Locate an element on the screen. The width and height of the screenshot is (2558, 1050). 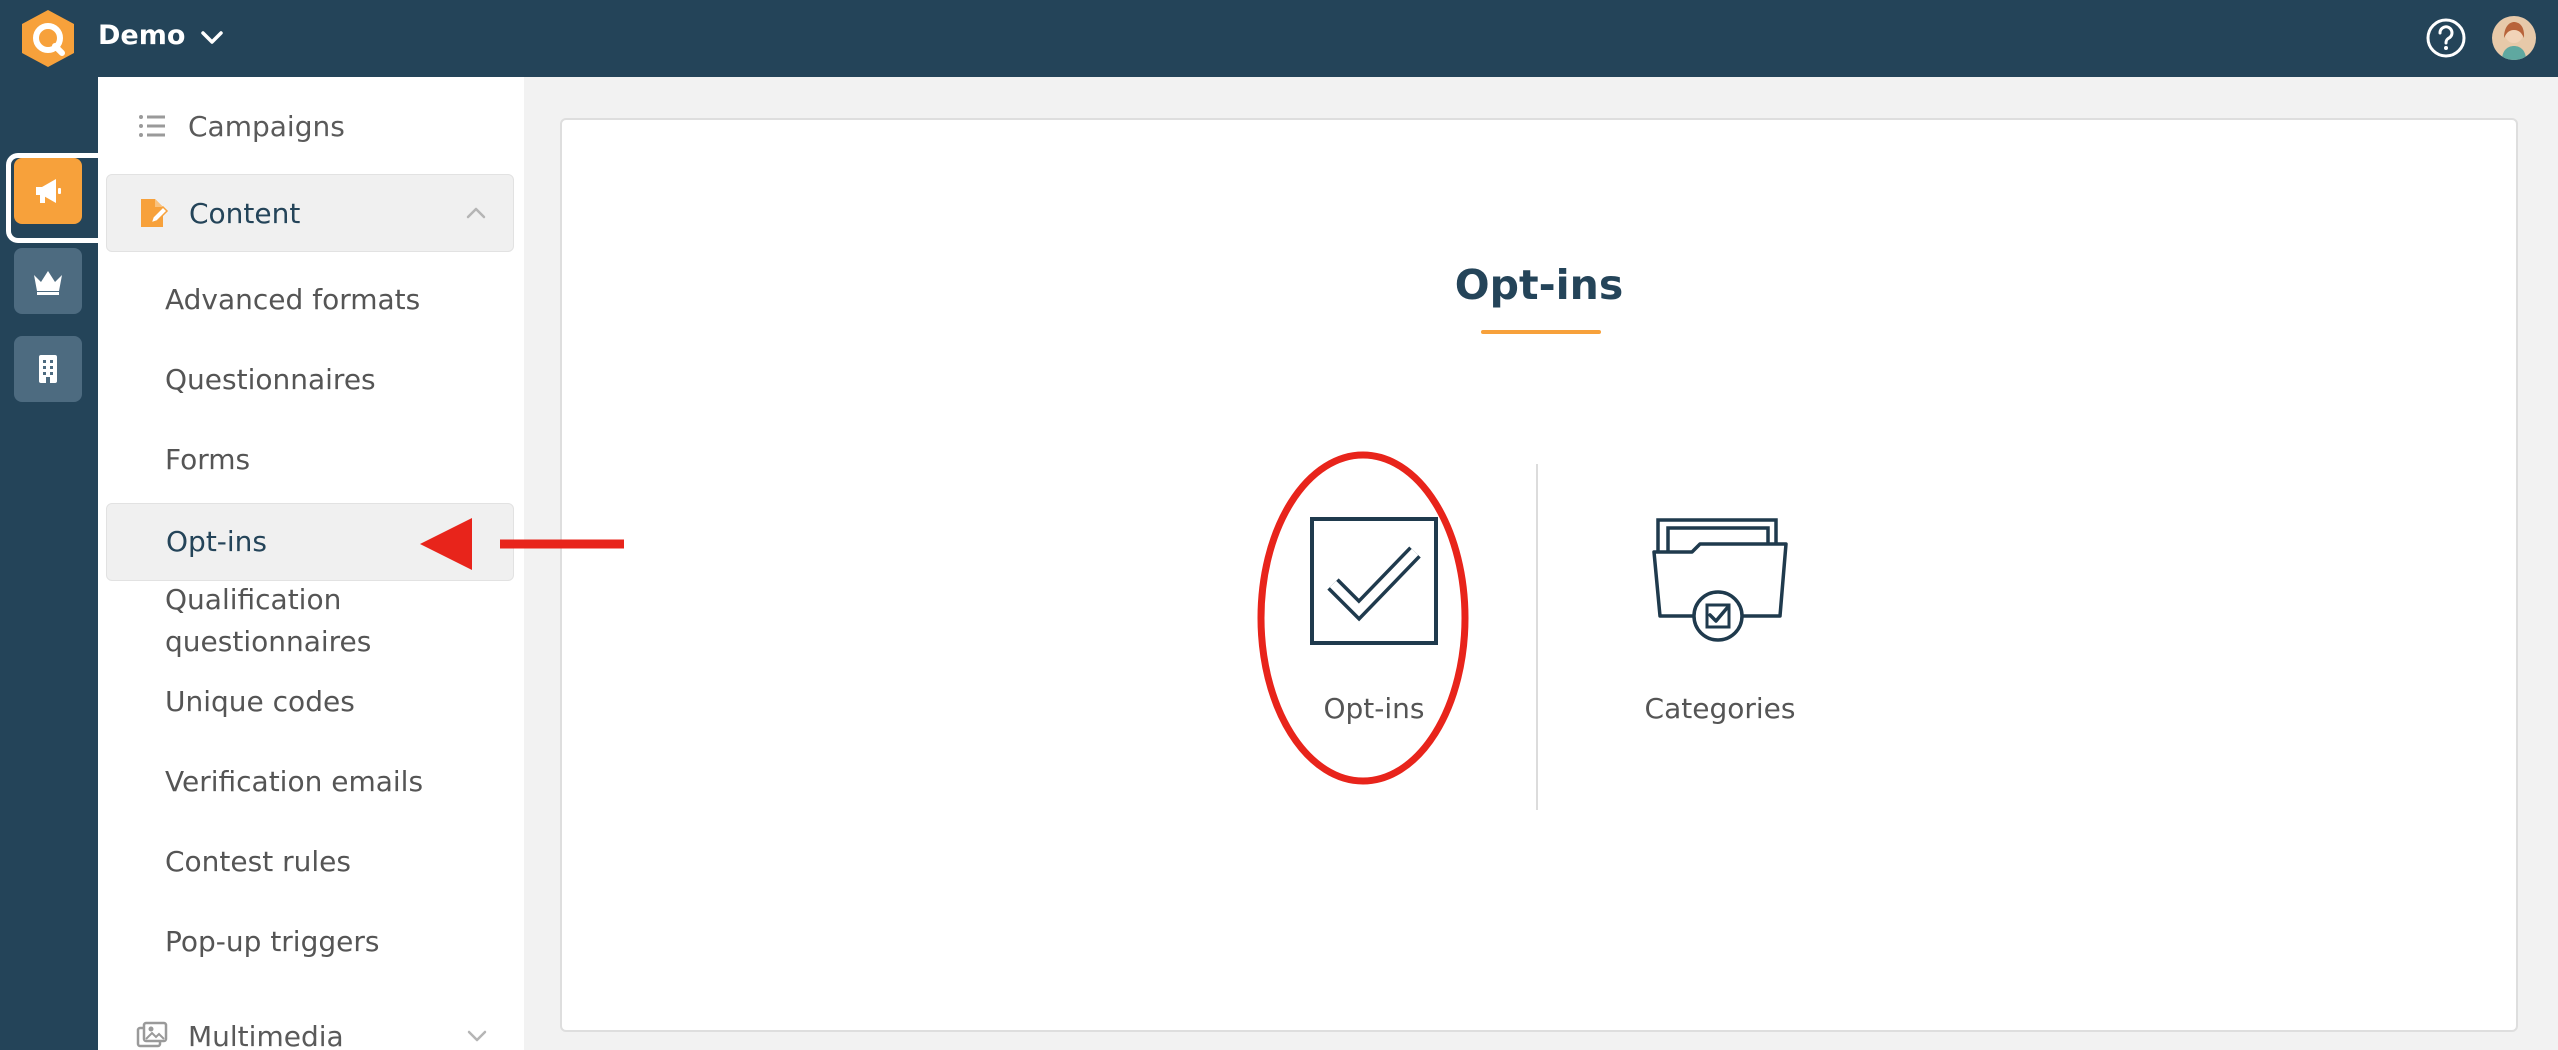
sidebar-item-campaigns: Campaigns is located at coordinates (310, 126).